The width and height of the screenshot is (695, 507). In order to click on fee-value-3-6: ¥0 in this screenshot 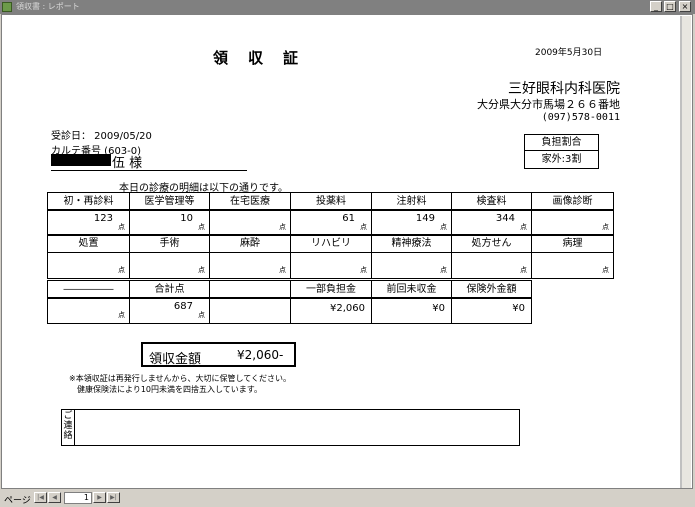, I will do `click(491, 310)`.